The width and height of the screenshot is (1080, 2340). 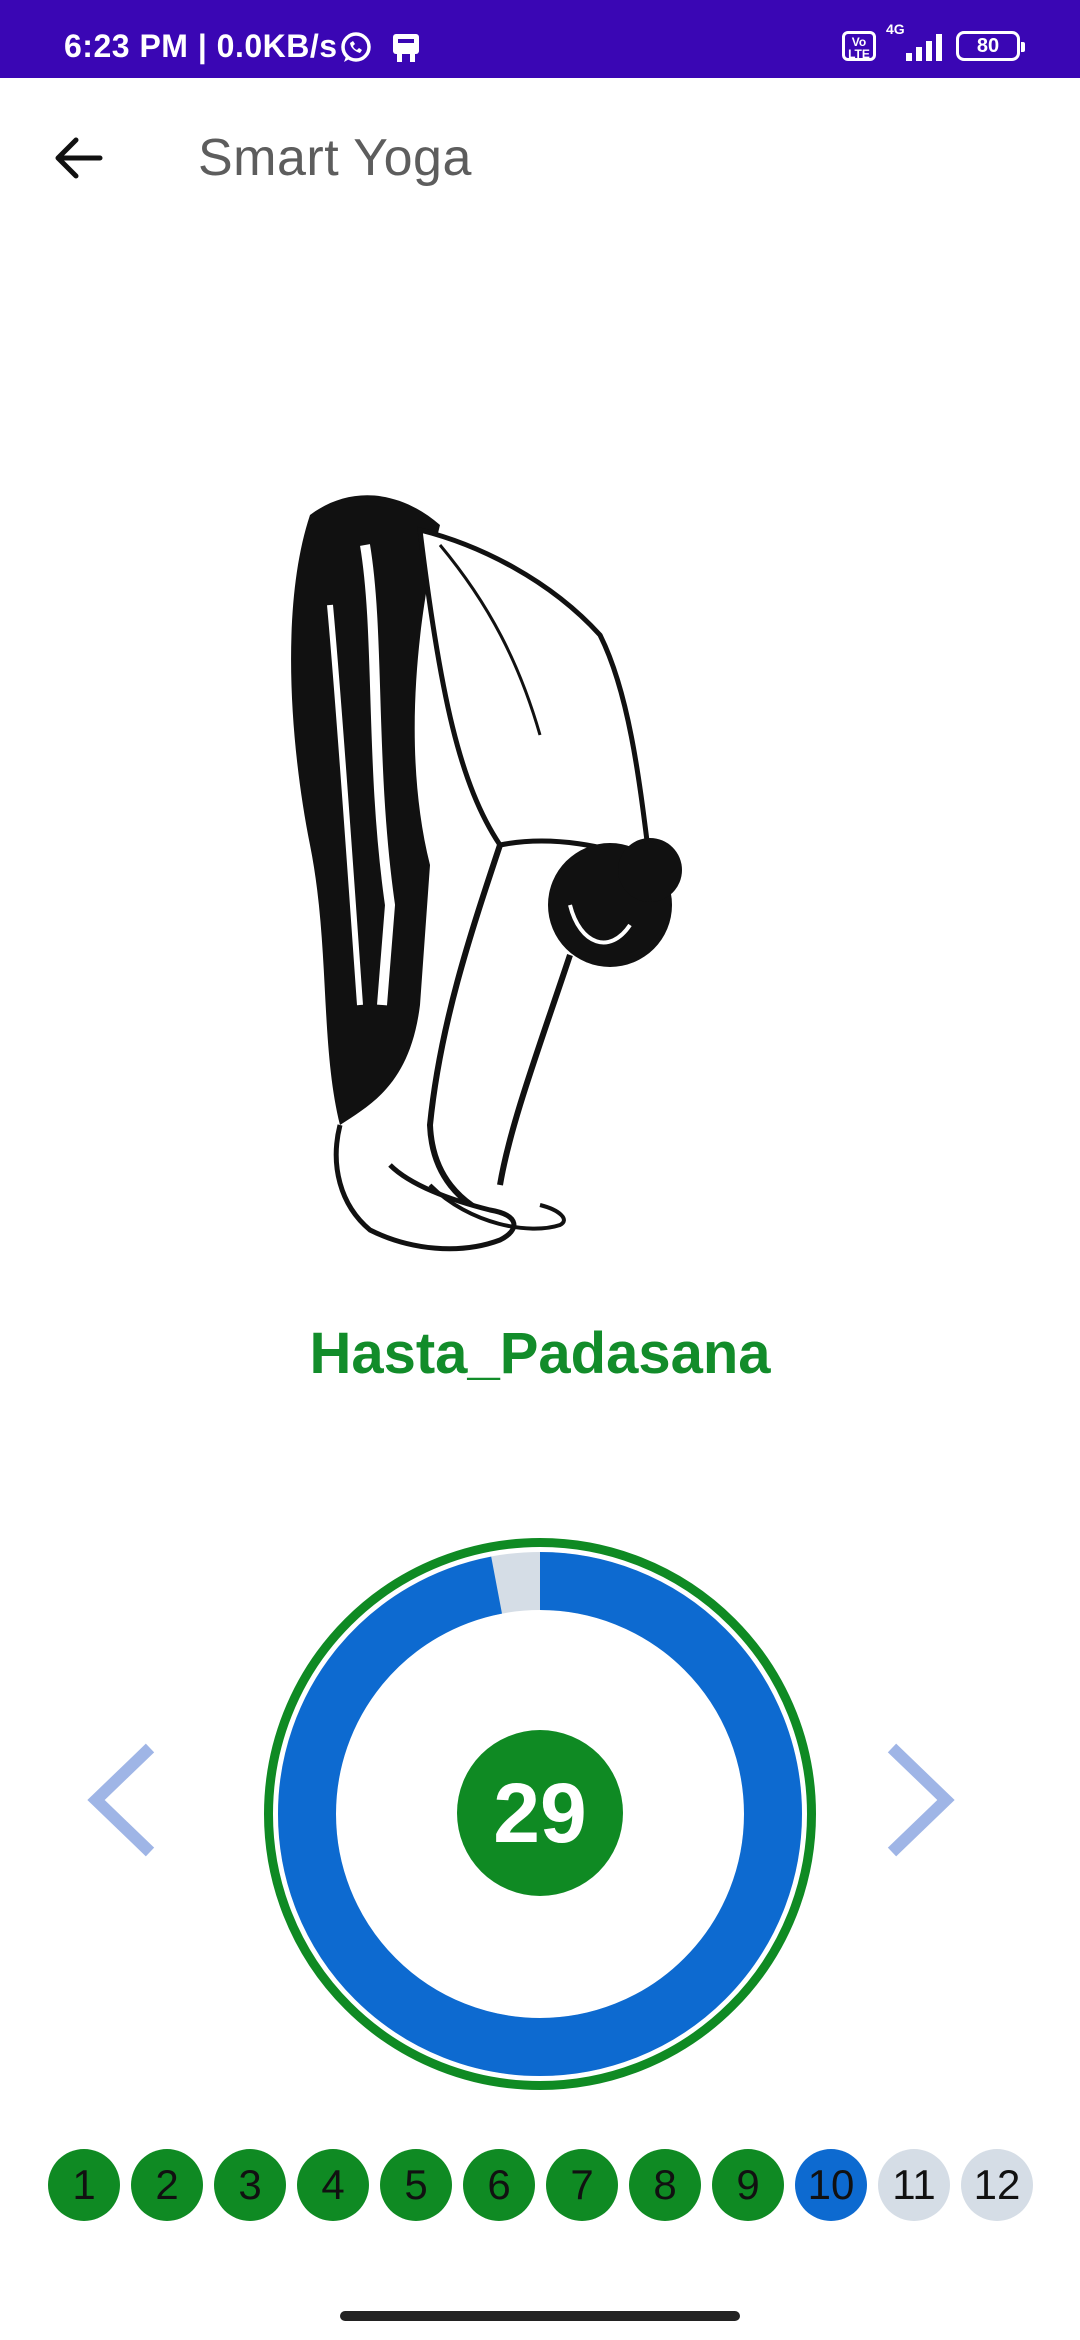 What do you see at coordinates (499, 2185) in the screenshot?
I see `step-indicator-6: 6` at bounding box center [499, 2185].